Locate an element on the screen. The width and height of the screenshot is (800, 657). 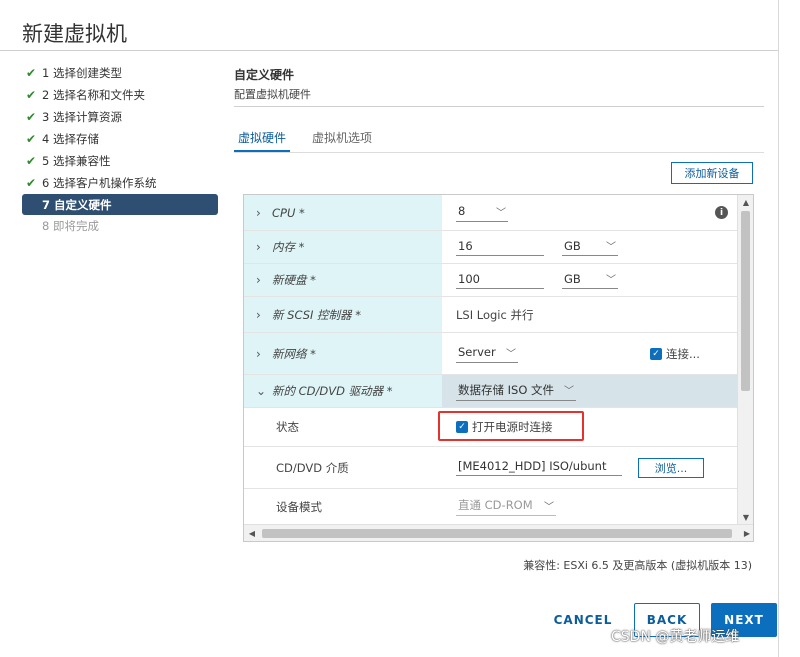
hw-row-dvd: ⌄ 新的 CD/DVD 驱动器 * 数据存储 ISO 文件 ﹀ is located at coordinates (491, 391).